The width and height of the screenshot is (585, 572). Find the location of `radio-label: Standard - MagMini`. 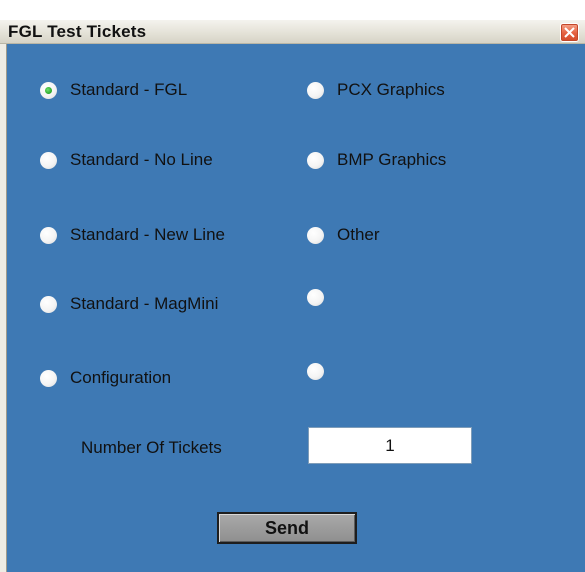

radio-label: Standard - MagMini is located at coordinates (144, 303).